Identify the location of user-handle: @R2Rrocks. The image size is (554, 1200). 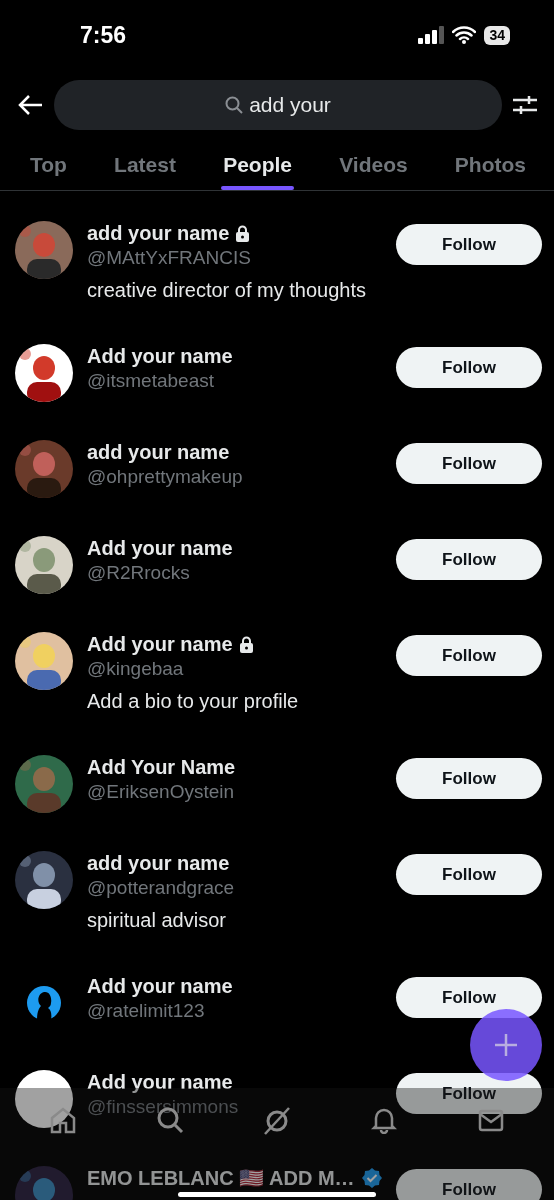
(139, 573).